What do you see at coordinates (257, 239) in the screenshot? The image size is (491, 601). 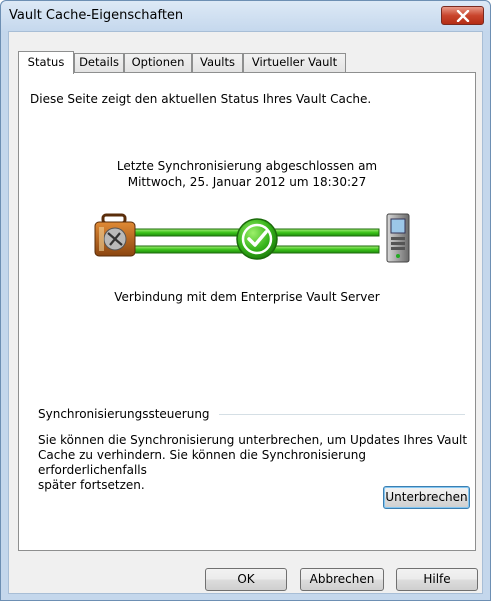 I see `checkmark-icon` at bounding box center [257, 239].